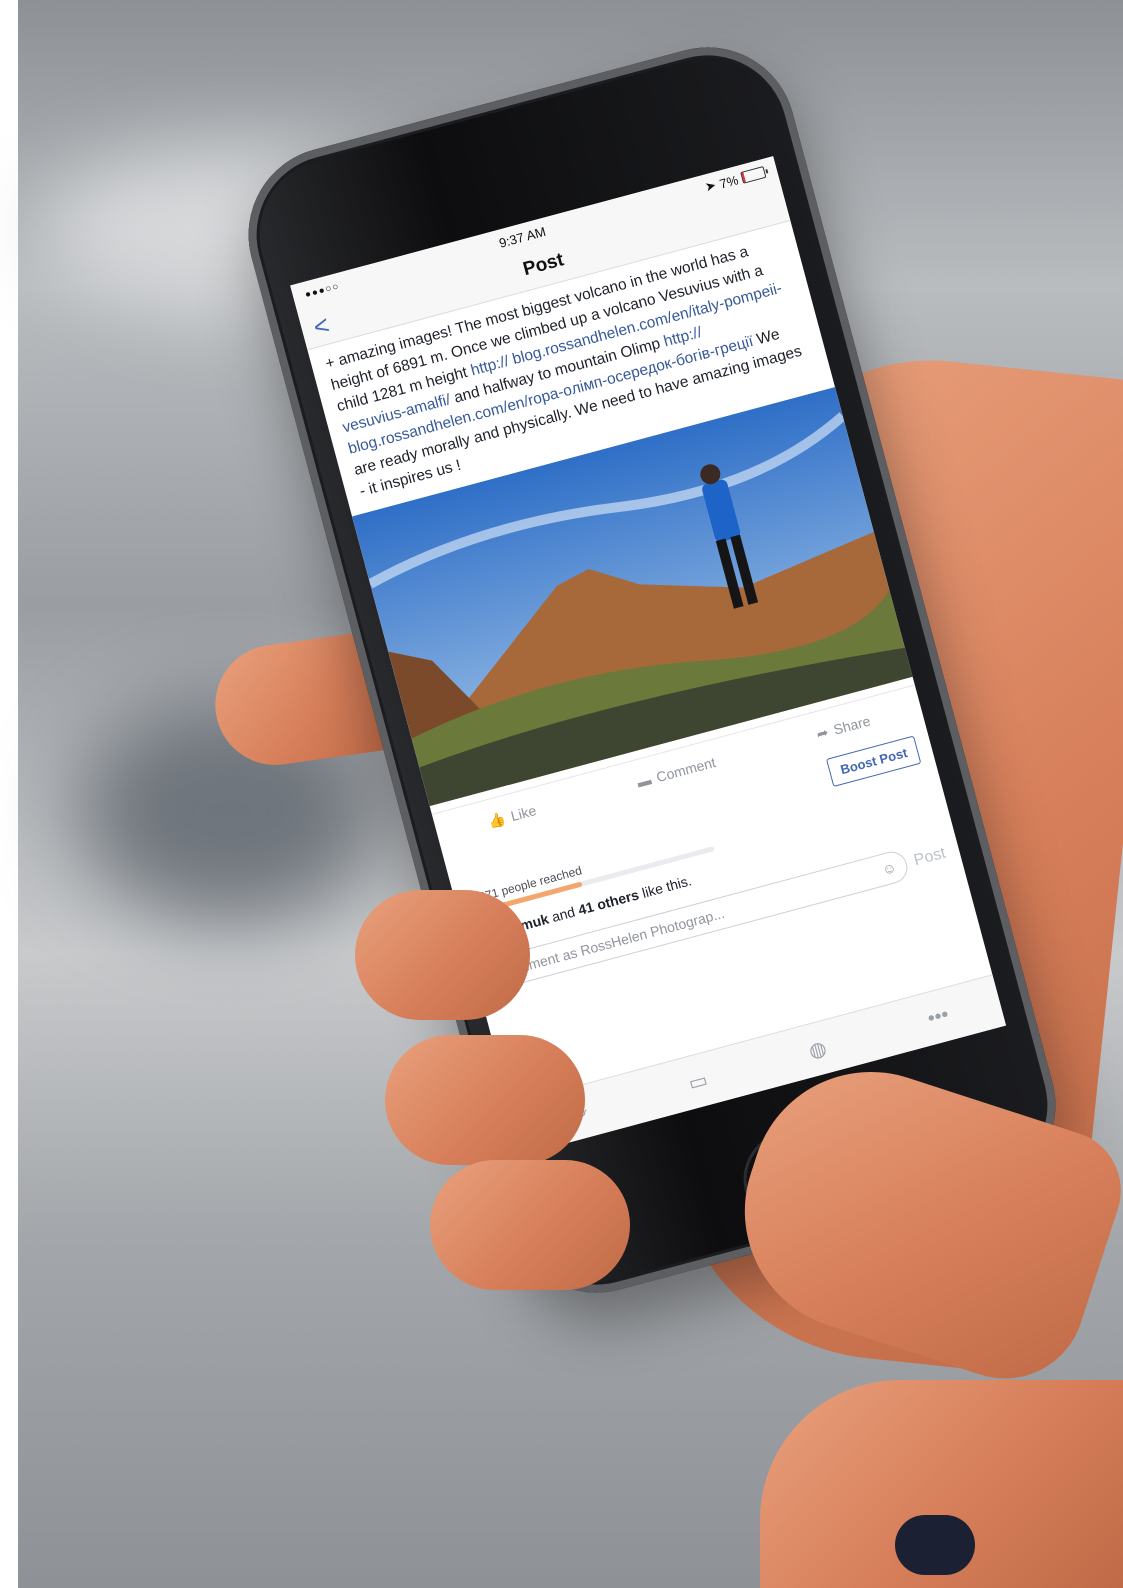 The width and height of the screenshot is (1123, 1588). What do you see at coordinates (743, 177) in the screenshot?
I see `battery-fill` at bounding box center [743, 177].